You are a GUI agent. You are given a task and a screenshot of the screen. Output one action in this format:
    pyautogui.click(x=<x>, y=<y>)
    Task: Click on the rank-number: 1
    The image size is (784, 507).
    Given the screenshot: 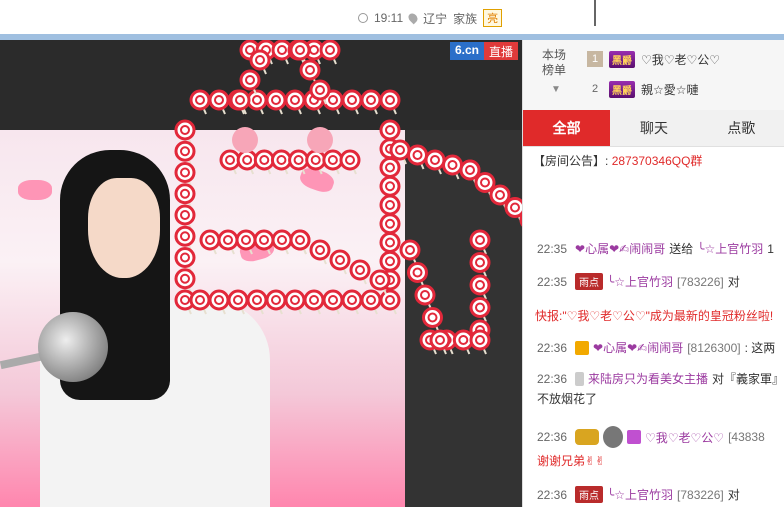 What is the action you would take?
    pyautogui.click(x=595, y=59)
    